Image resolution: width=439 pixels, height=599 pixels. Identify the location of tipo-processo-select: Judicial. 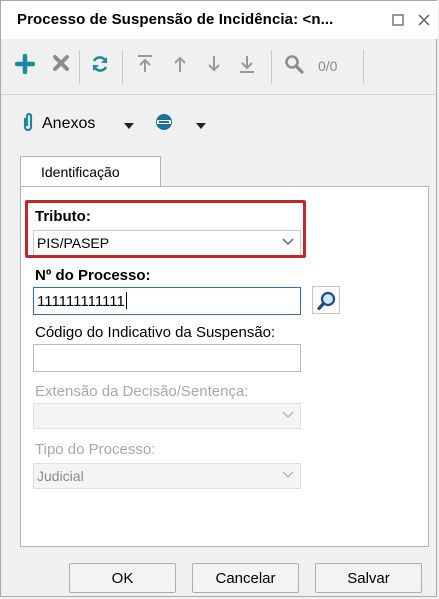
(167, 476).